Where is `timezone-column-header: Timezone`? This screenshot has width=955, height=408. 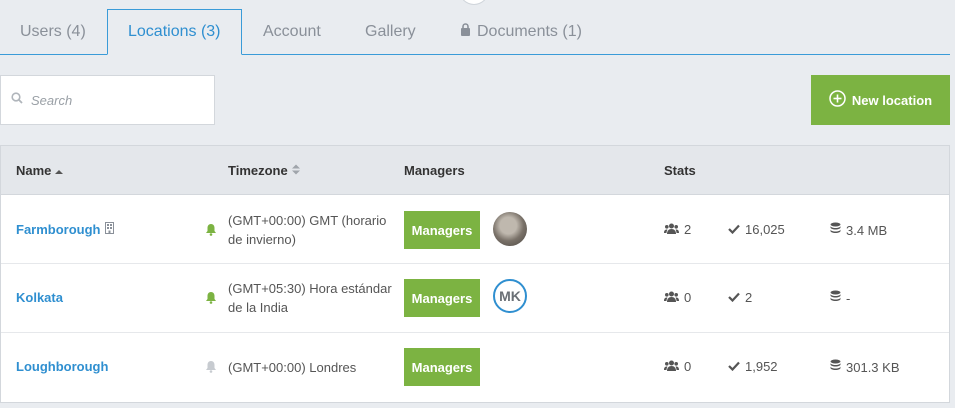
timezone-column-header: Timezone is located at coordinates (264, 170).